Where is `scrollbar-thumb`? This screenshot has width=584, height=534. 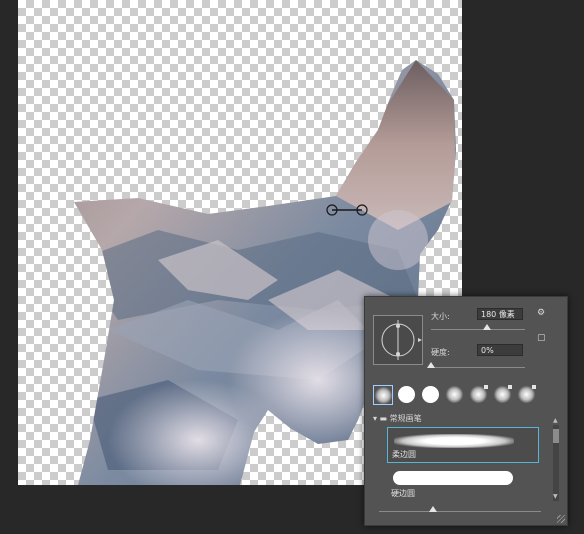 scrollbar-thumb is located at coordinates (556, 436).